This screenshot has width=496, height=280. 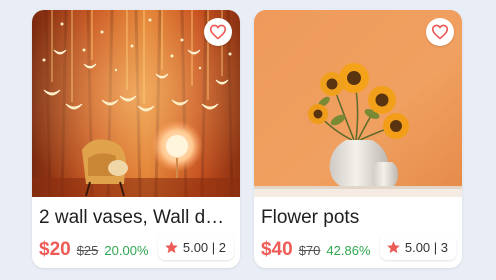 I want to click on product-title: Flower pots, so click(x=358, y=218).